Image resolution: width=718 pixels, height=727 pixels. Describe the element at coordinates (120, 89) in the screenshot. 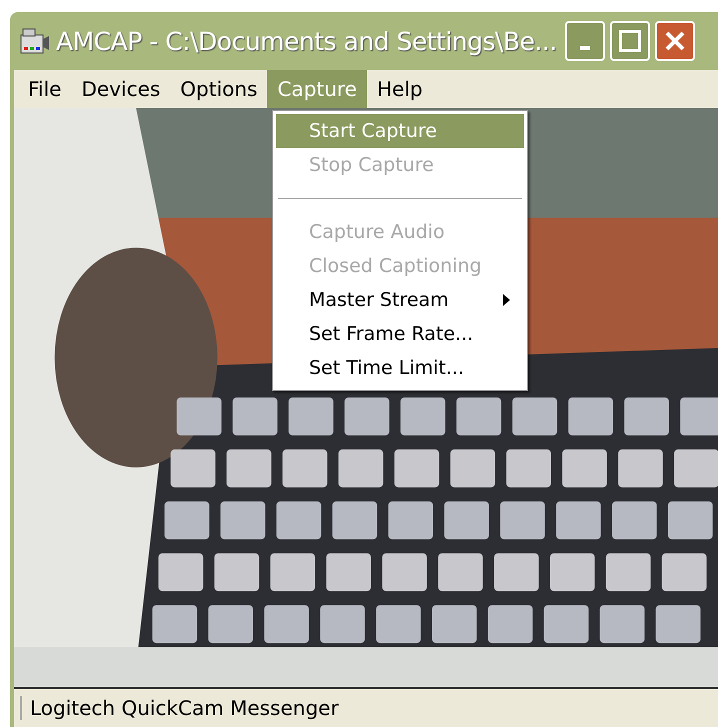

I see `menu-item: Devices` at that location.